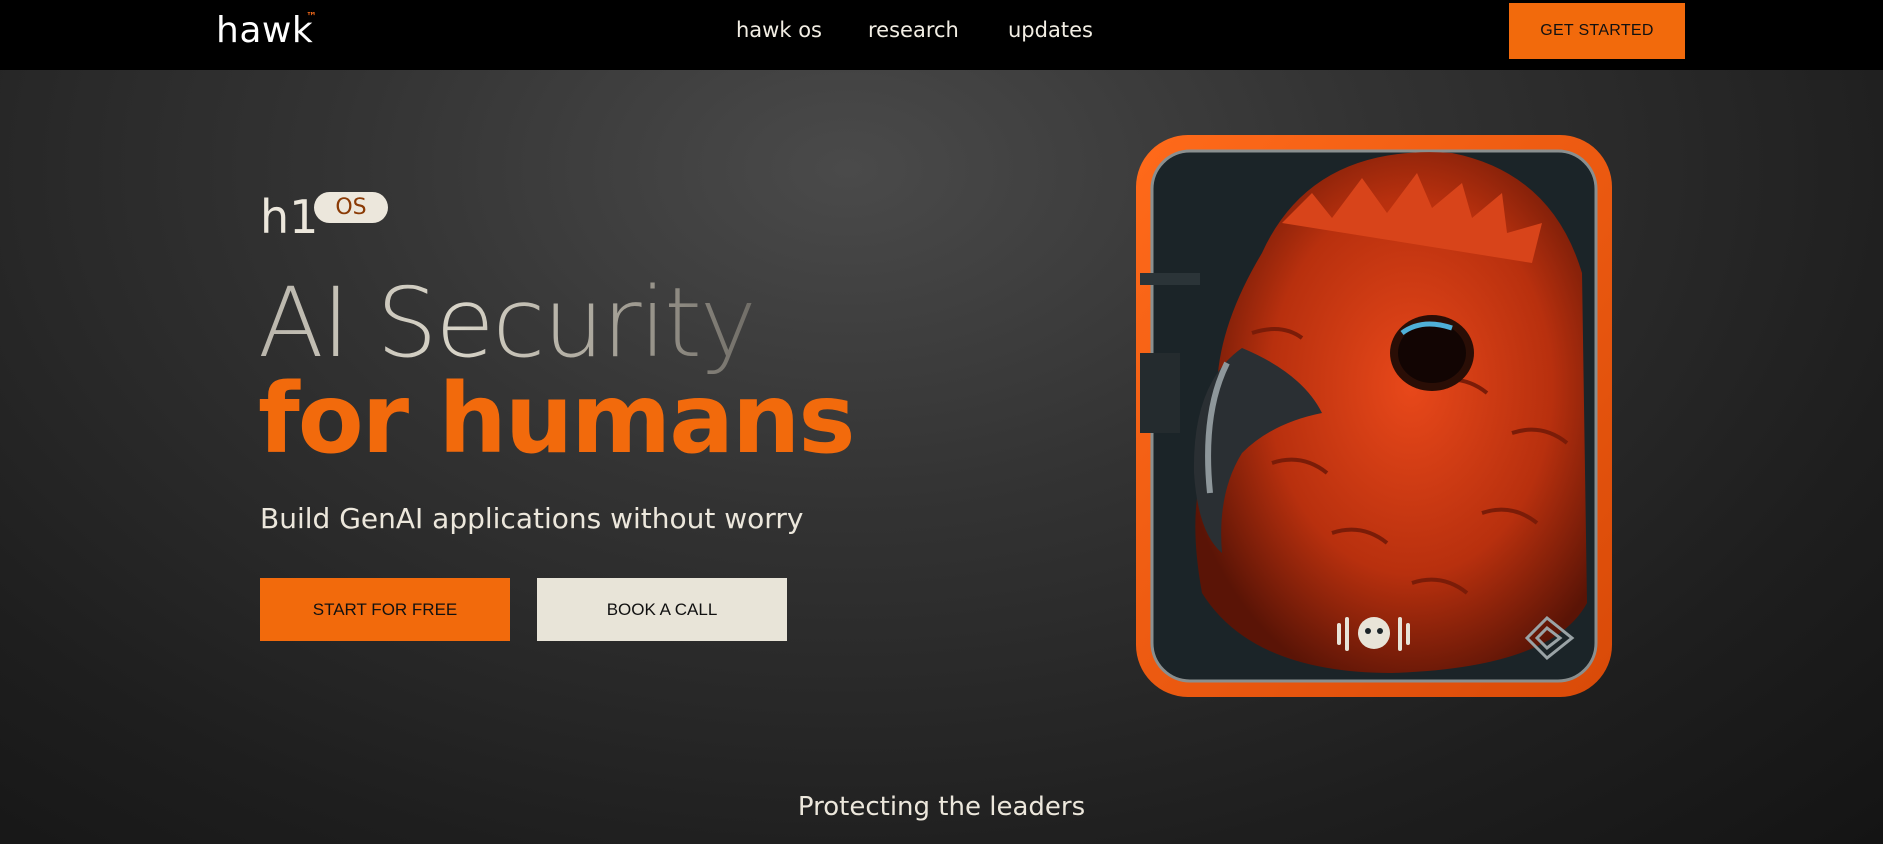 Image resolution: width=1883 pixels, height=844 pixels. I want to click on trademark-mark: ™, so click(312, 16).